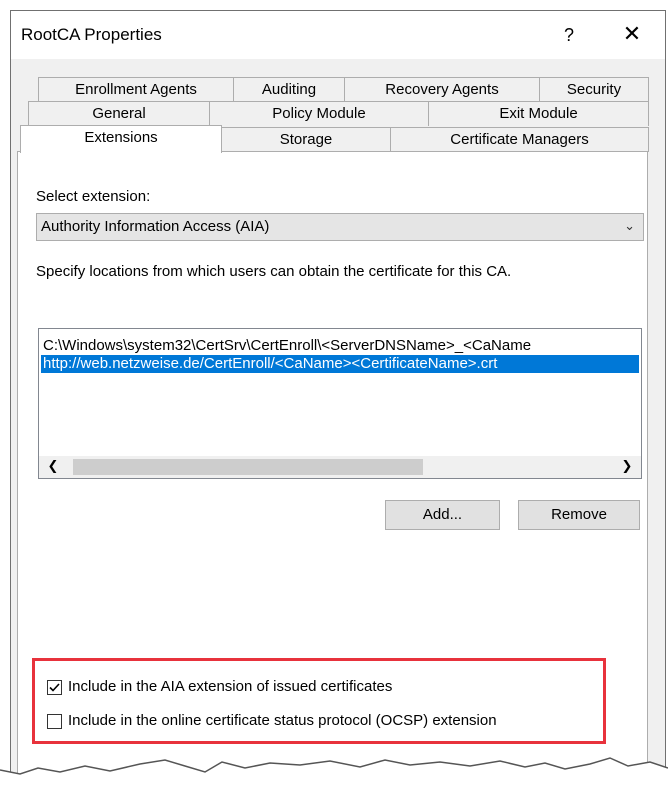  What do you see at coordinates (319, 113) in the screenshot?
I see `tab-policy-module: Policy Module` at bounding box center [319, 113].